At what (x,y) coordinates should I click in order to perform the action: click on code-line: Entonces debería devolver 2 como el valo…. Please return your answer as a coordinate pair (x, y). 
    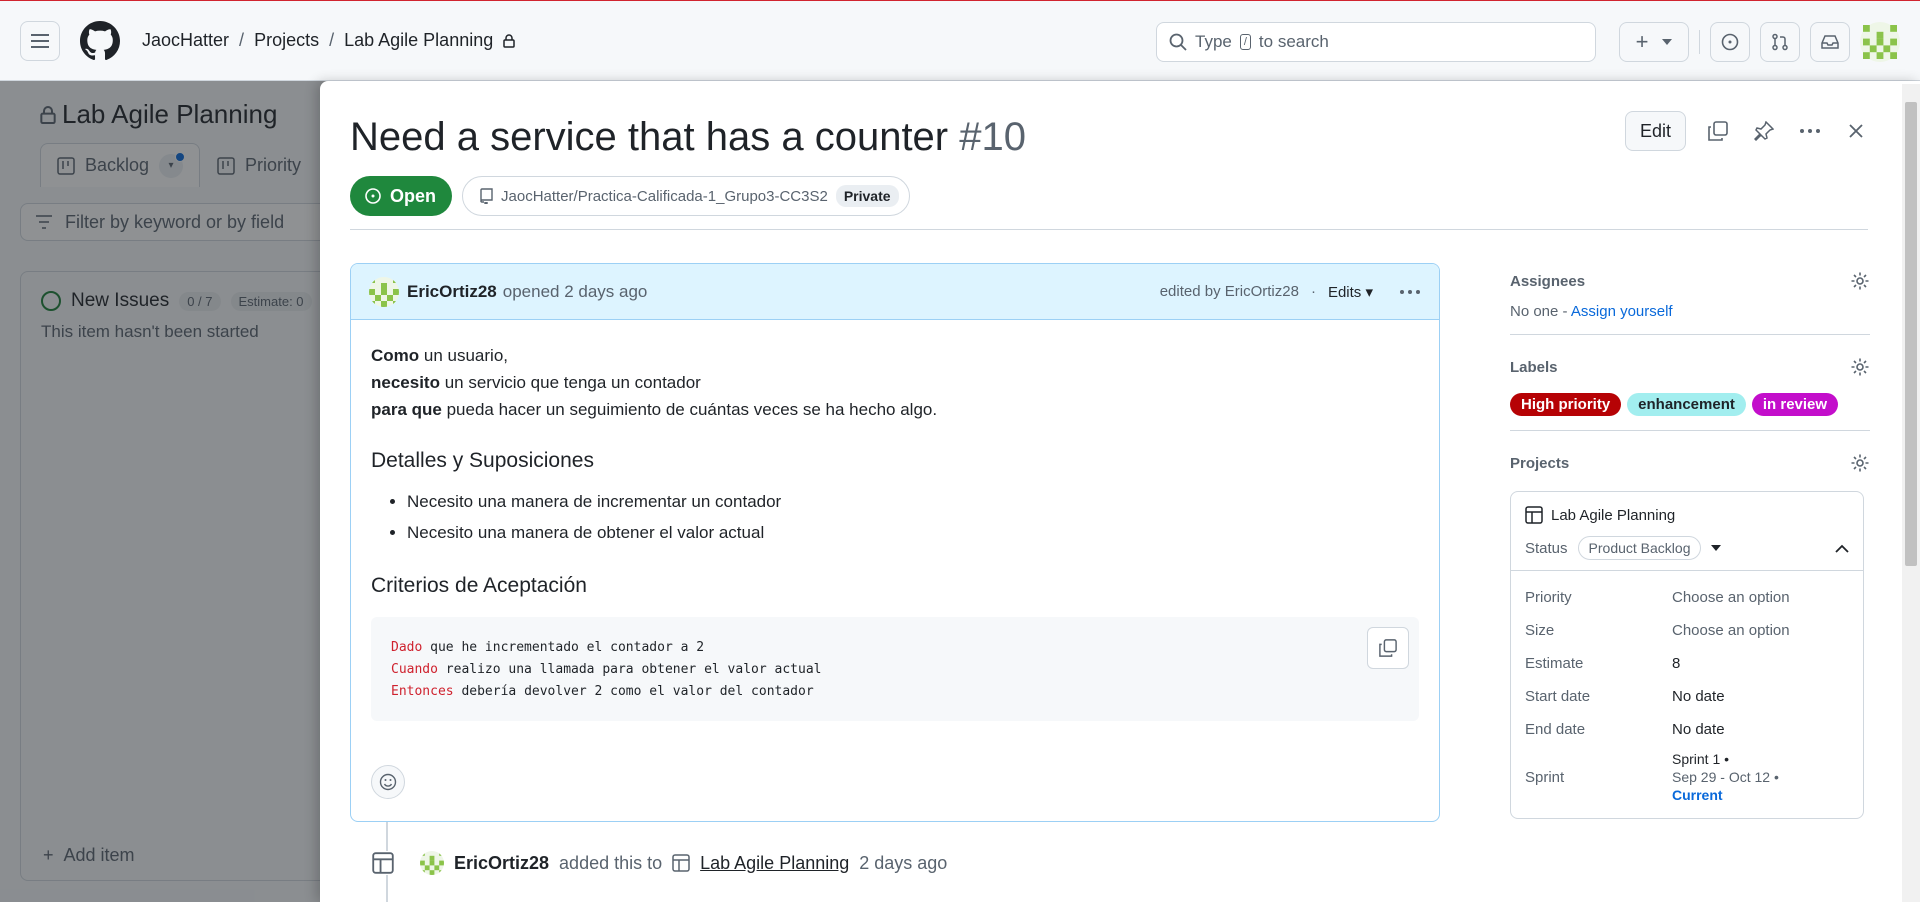
    Looking at the image, I should click on (895, 692).